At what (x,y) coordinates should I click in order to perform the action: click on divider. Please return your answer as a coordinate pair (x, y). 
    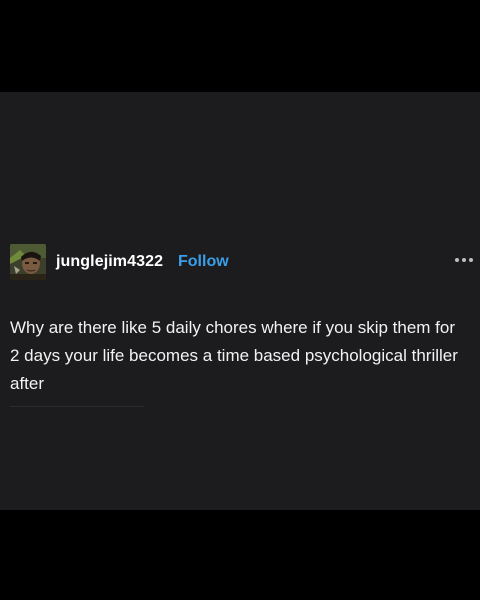
    Looking at the image, I should click on (77, 406).